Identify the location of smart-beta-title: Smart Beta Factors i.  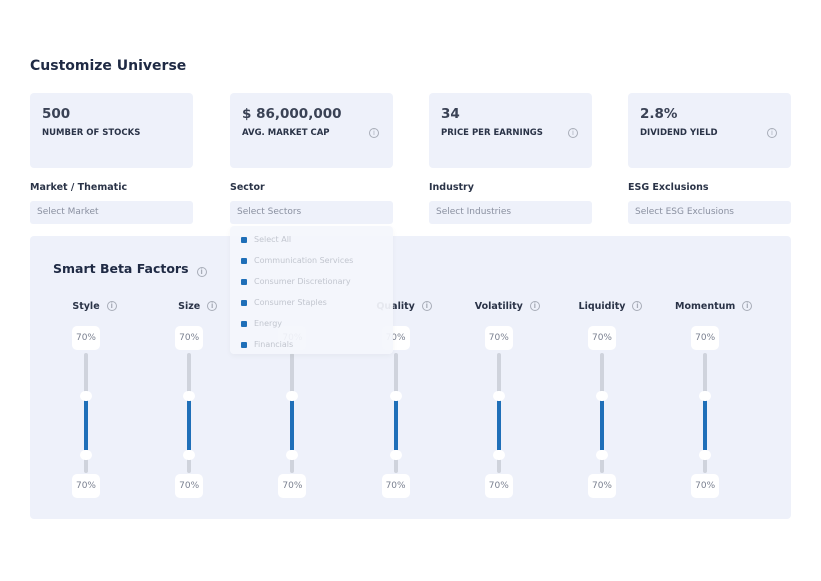
(130, 269).